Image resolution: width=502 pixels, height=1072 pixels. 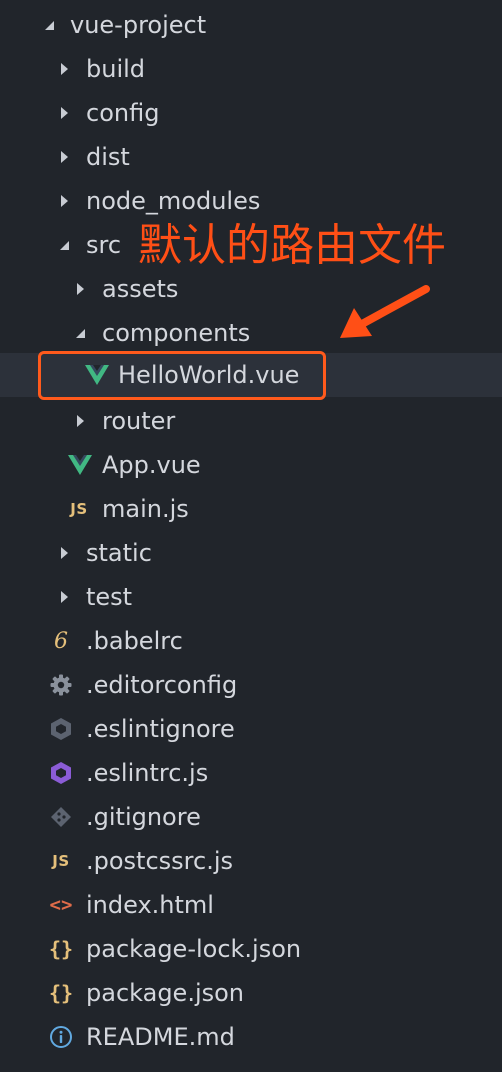 What do you see at coordinates (251, 905) in the screenshot?
I see `tree-item-index-html: <> index.html` at bounding box center [251, 905].